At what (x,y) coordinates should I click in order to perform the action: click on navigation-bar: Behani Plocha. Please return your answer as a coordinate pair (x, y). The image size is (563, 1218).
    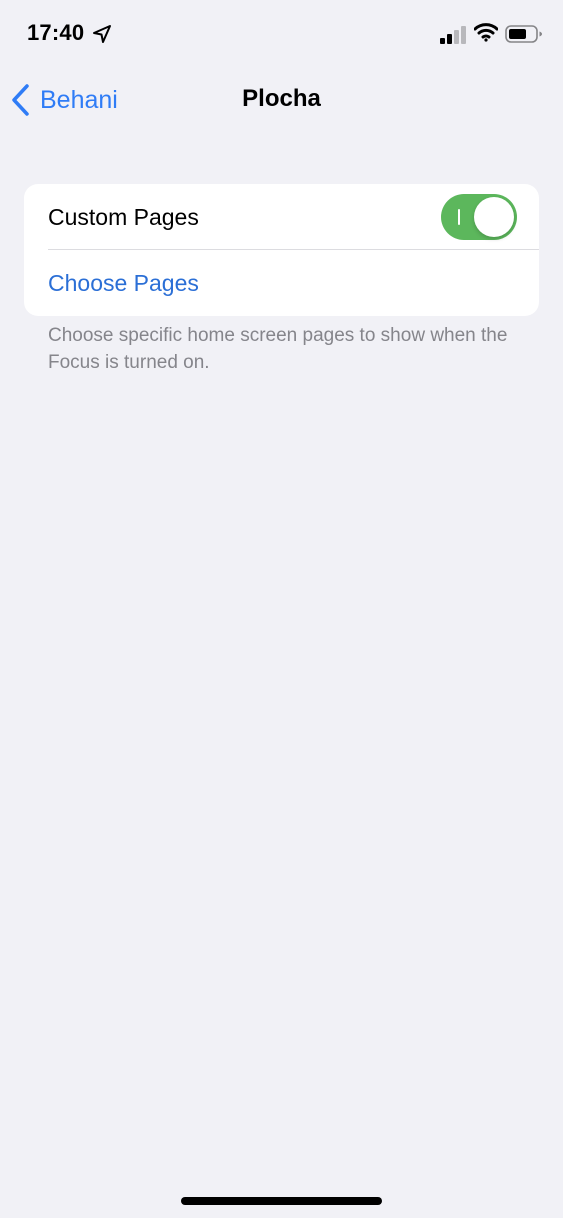
    Looking at the image, I should click on (281, 100).